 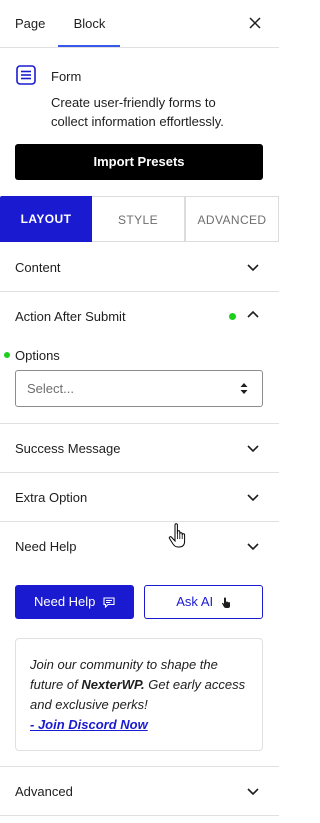 What do you see at coordinates (177, 535) in the screenshot?
I see `hand-cursor-icon` at bounding box center [177, 535].